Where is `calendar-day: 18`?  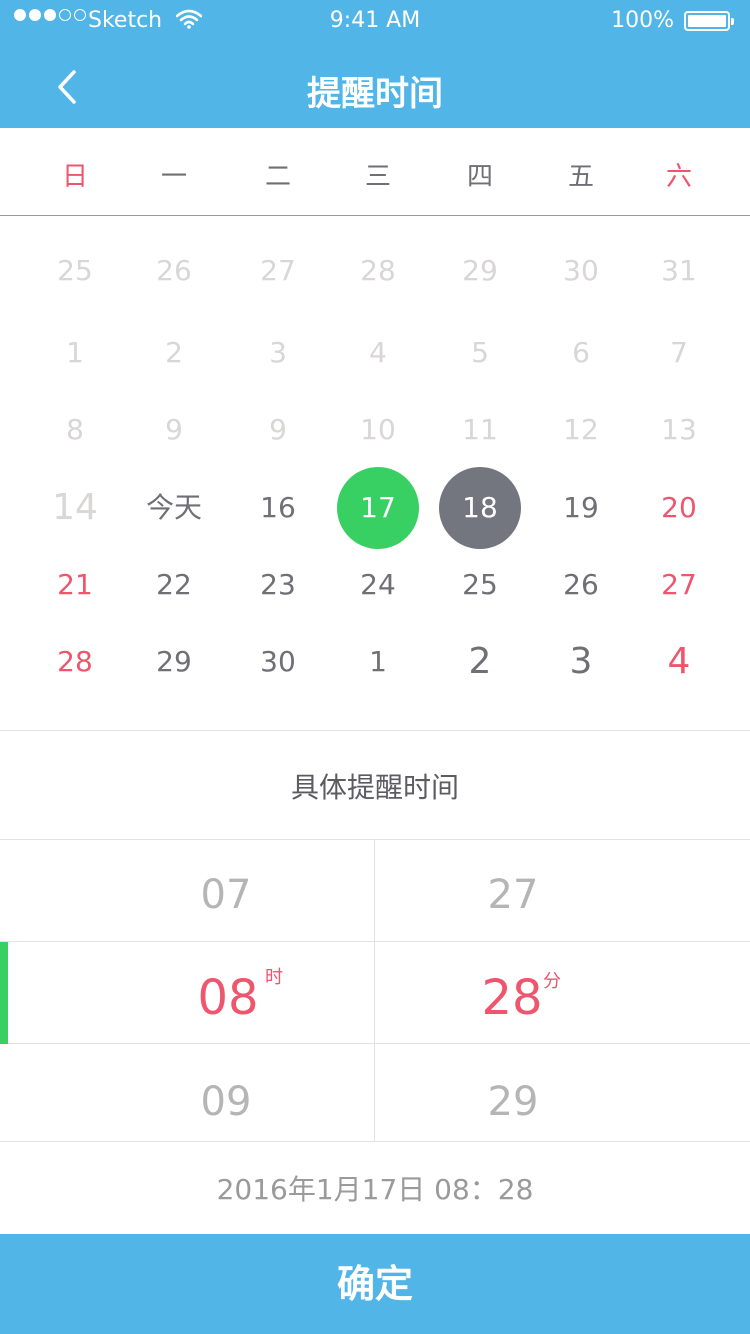 calendar-day: 18 is located at coordinates (480, 508).